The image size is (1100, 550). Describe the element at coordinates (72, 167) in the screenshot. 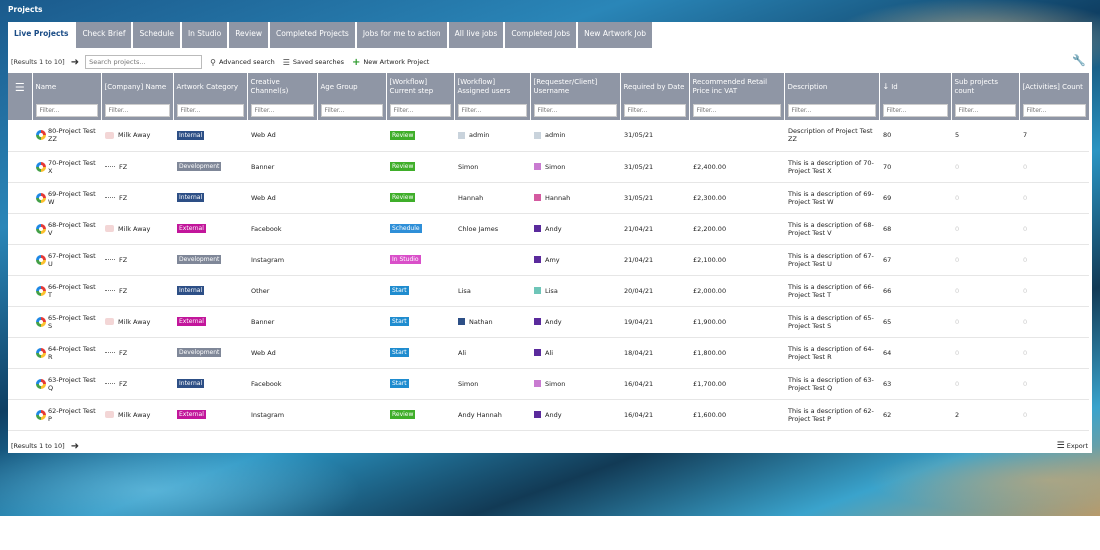

I see `project-name-label: 70-Project Test X` at that location.